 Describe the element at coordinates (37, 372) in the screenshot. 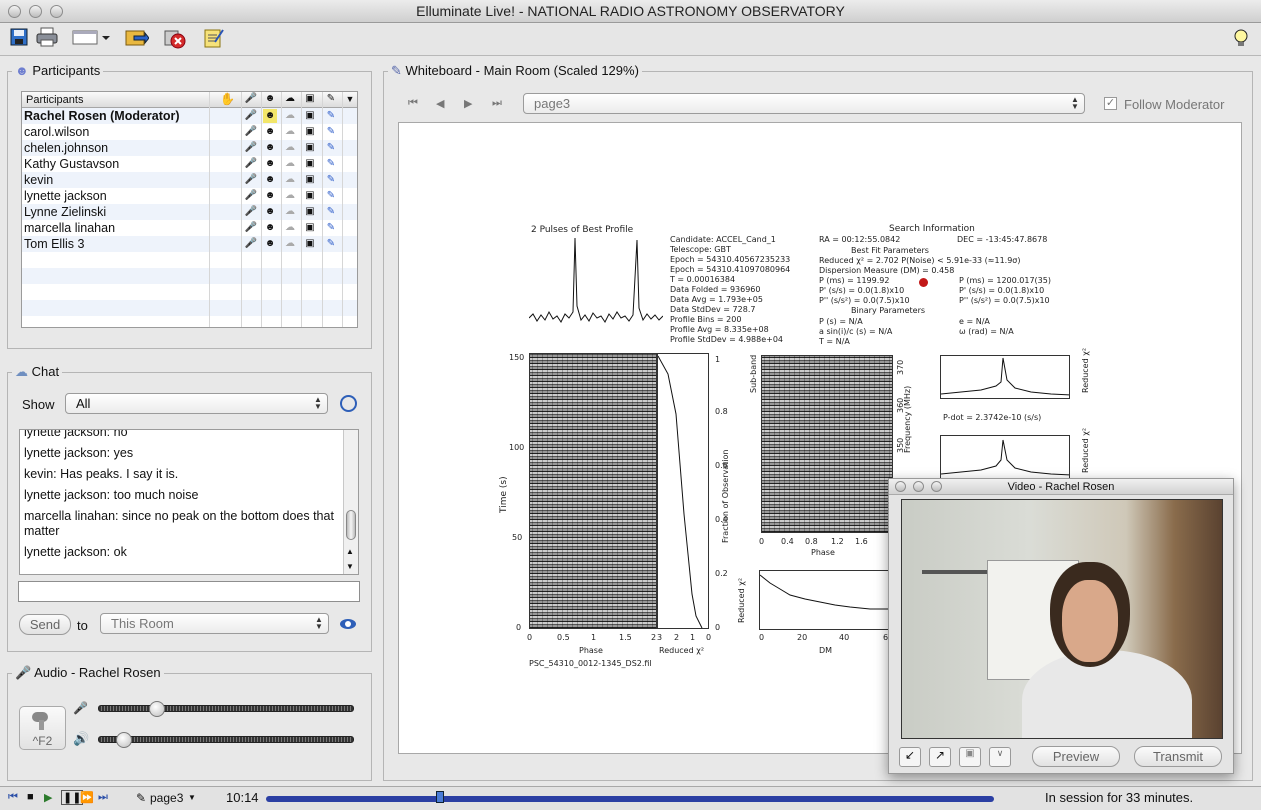

I see `chat-panel-title: ☁ Chat` at that location.